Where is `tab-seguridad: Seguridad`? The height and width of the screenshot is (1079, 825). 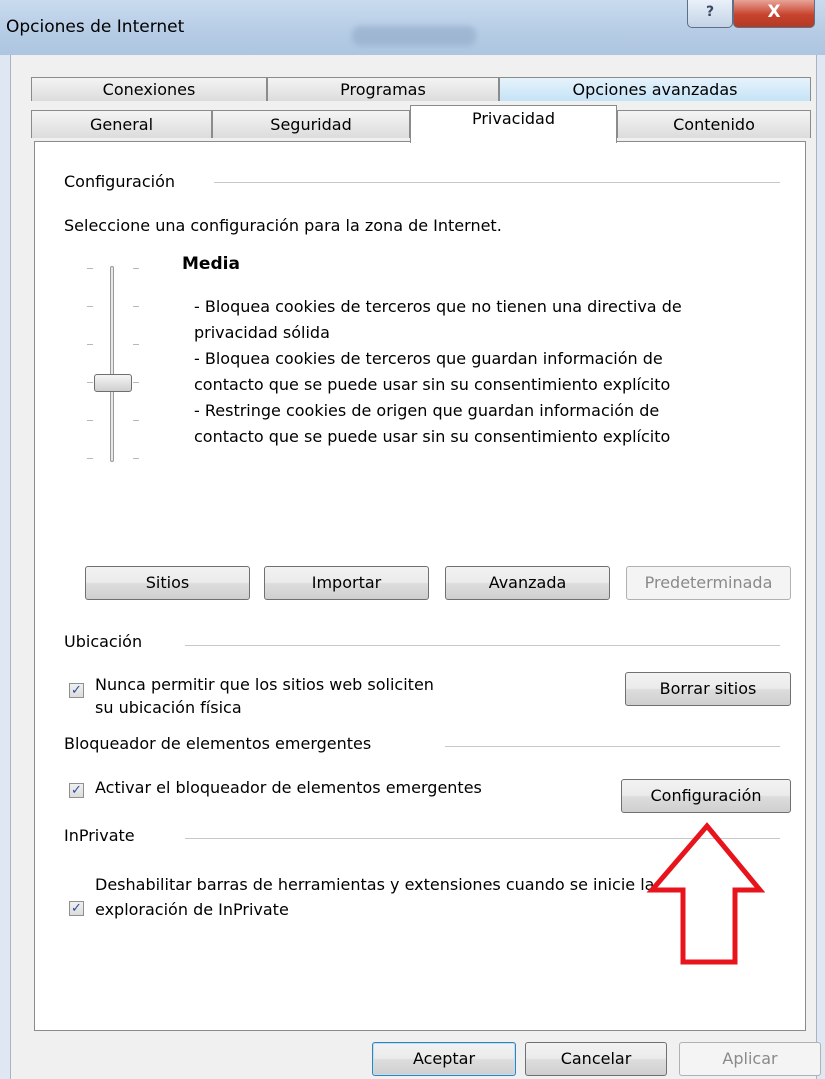
tab-seguridad: Seguridad is located at coordinates (311, 124).